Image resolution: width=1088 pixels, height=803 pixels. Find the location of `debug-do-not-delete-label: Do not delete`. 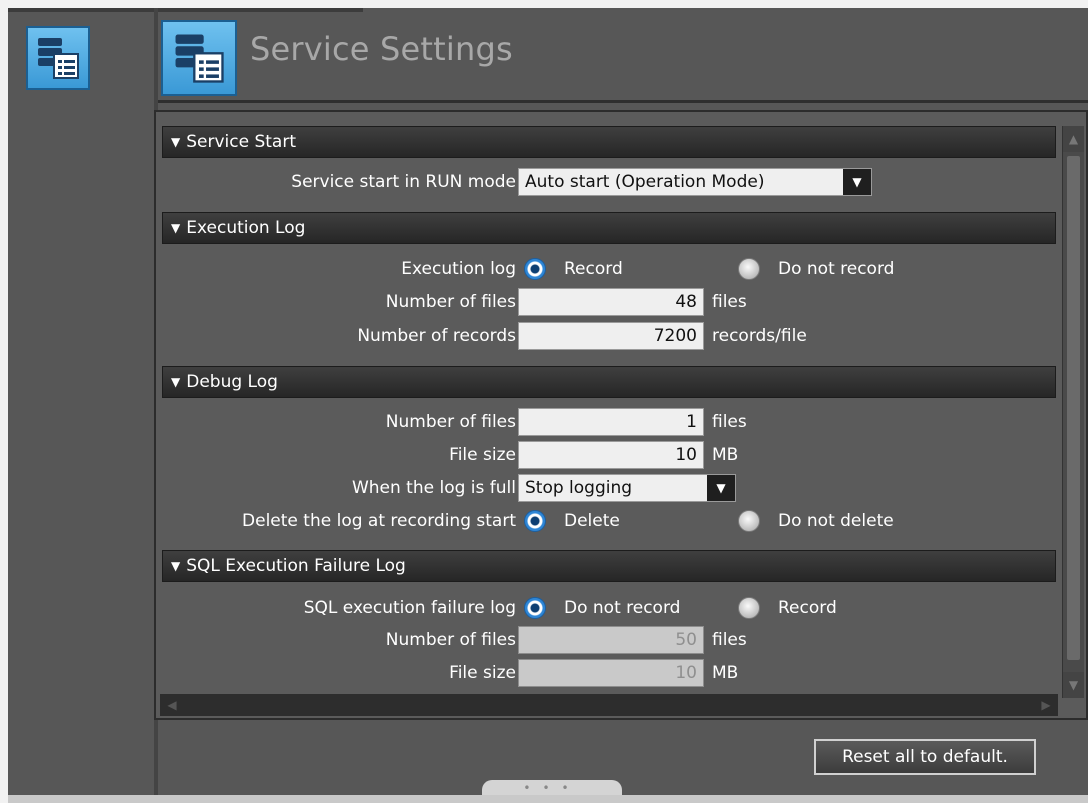

debug-do-not-delete-label: Do not delete is located at coordinates (836, 521).